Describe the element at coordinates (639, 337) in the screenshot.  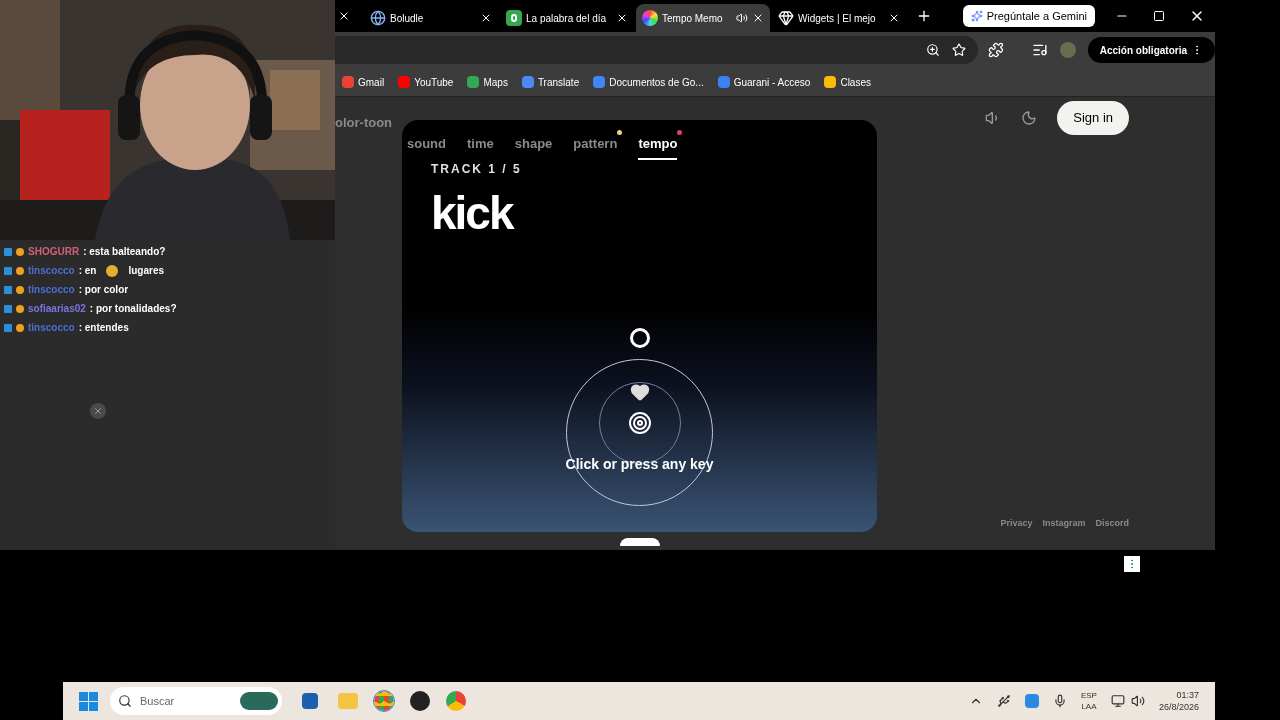
I see `ring-icon` at that location.